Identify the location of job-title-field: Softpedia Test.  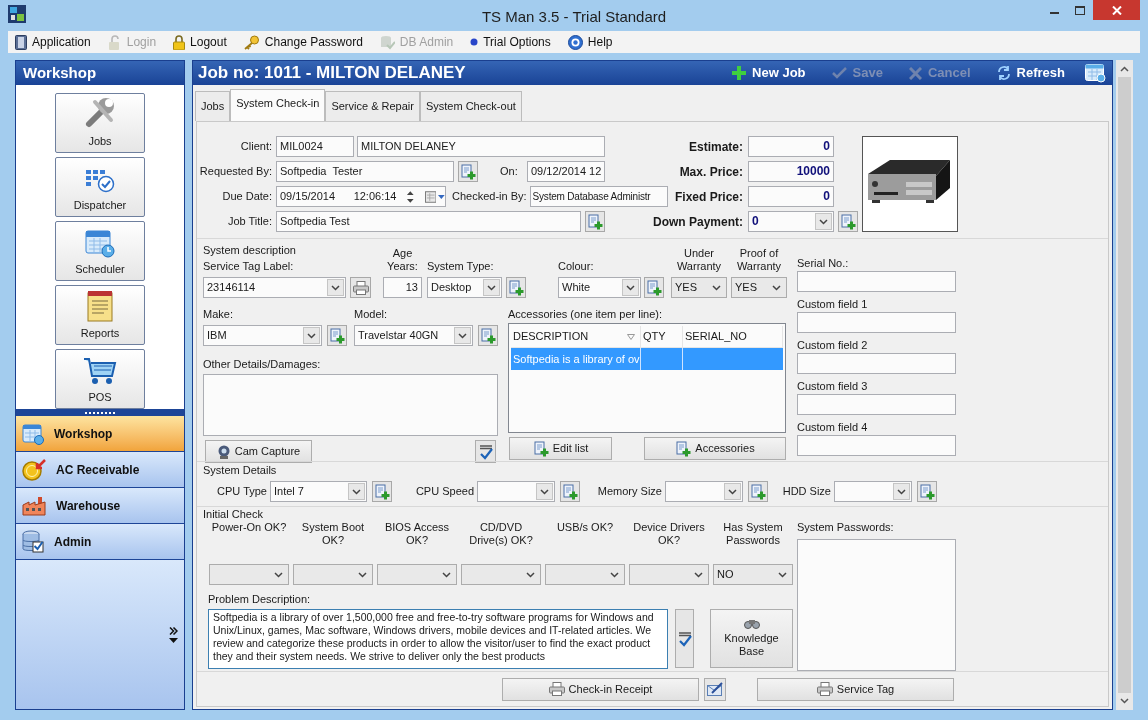
(428, 221).